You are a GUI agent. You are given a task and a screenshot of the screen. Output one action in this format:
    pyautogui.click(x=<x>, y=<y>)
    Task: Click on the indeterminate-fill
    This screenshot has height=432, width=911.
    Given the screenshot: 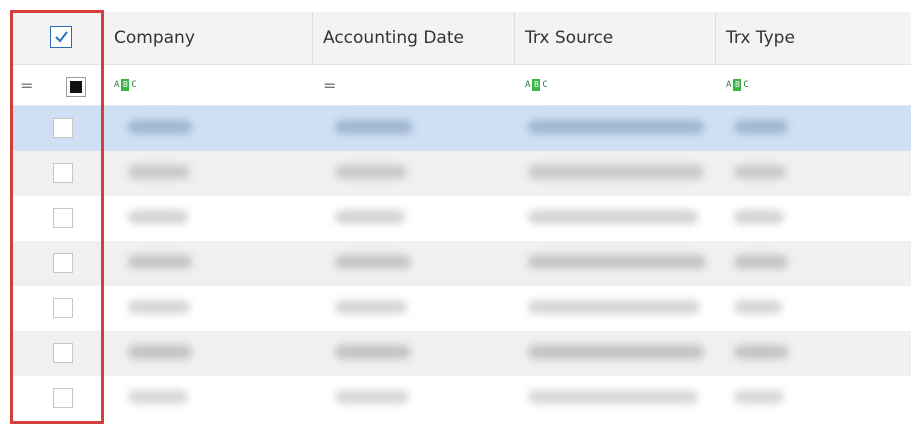 What is the action you would take?
    pyautogui.click(x=76, y=87)
    